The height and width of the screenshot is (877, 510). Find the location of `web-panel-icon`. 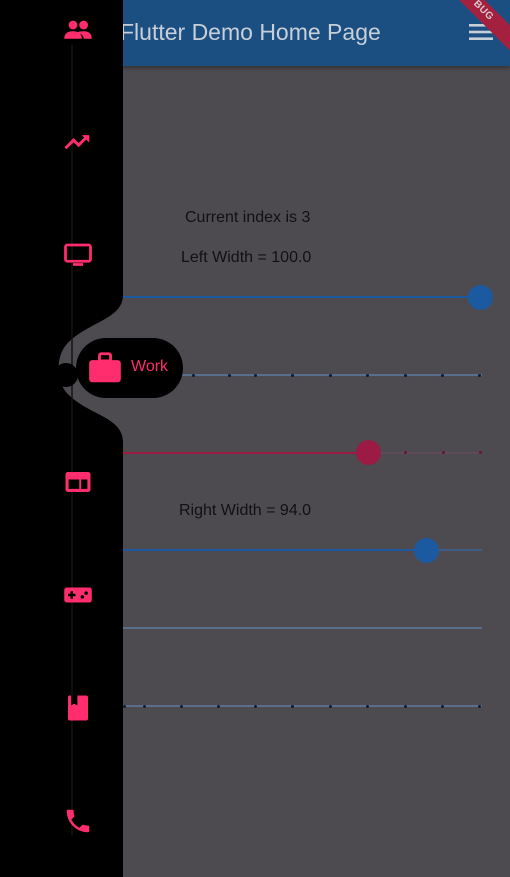

web-panel-icon is located at coordinates (78, 482).